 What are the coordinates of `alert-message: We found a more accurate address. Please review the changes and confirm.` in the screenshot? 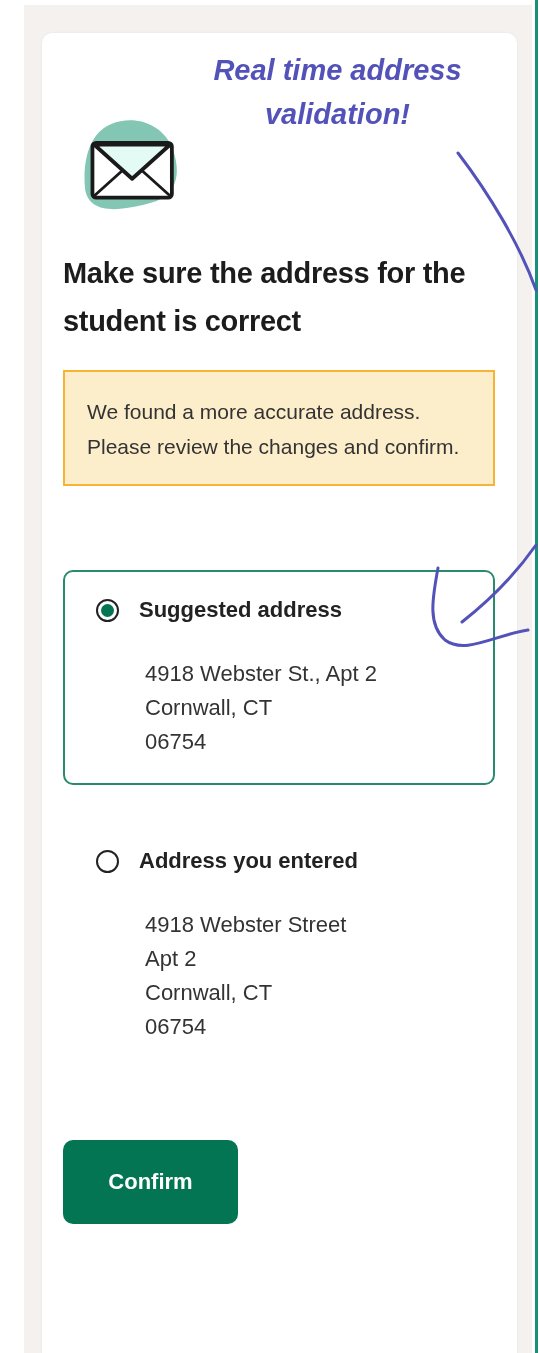 It's located at (274, 429).